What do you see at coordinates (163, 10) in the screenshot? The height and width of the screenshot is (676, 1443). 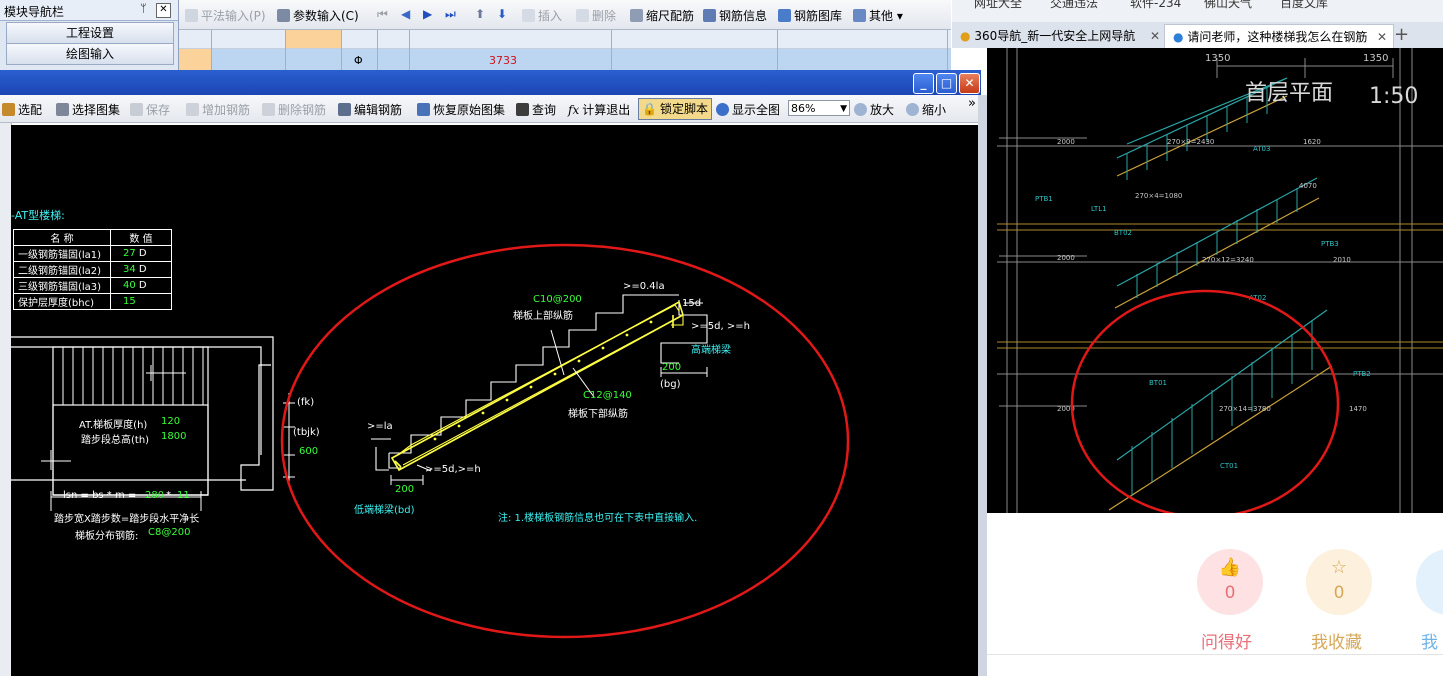 I see `close-icon: ✕` at bounding box center [163, 10].